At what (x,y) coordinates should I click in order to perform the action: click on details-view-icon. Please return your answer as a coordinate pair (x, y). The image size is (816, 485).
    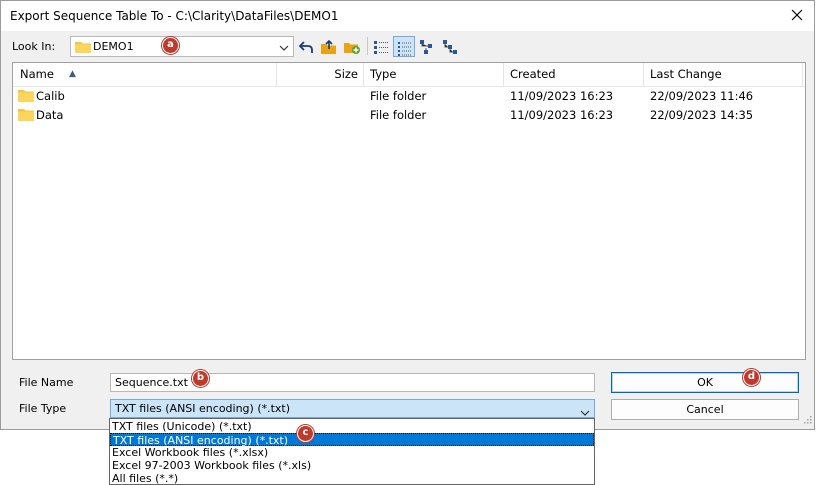
    Looking at the image, I should click on (405, 49).